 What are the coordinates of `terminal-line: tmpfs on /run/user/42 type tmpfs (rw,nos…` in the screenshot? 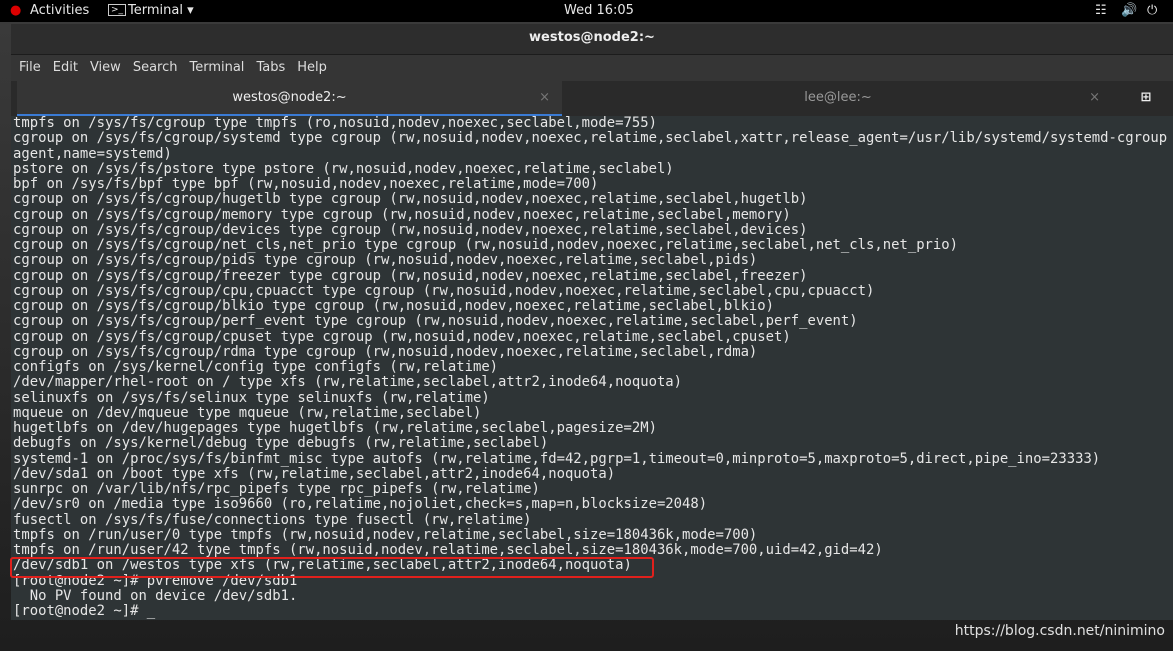 It's located at (448, 550).